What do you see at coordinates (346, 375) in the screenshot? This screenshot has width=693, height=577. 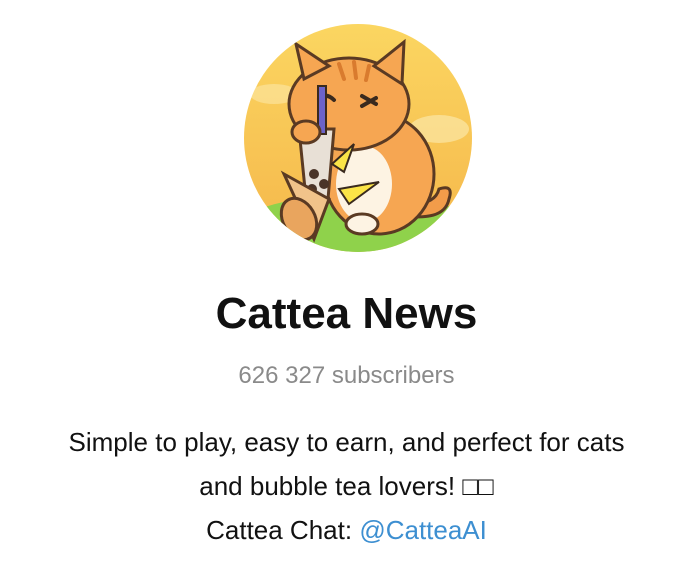 I see `subscriber-count: 626 327 subscribers` at bounding box center [346, 375].